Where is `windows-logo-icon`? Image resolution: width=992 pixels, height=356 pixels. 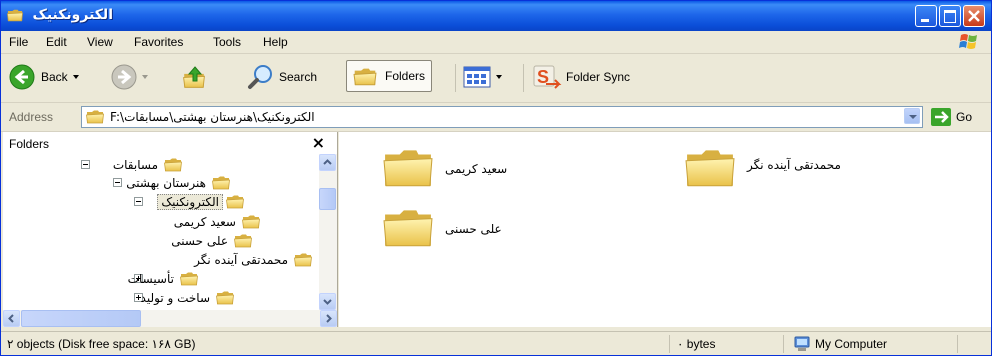 windows-logo-icon is located at coordinates (968, 41).